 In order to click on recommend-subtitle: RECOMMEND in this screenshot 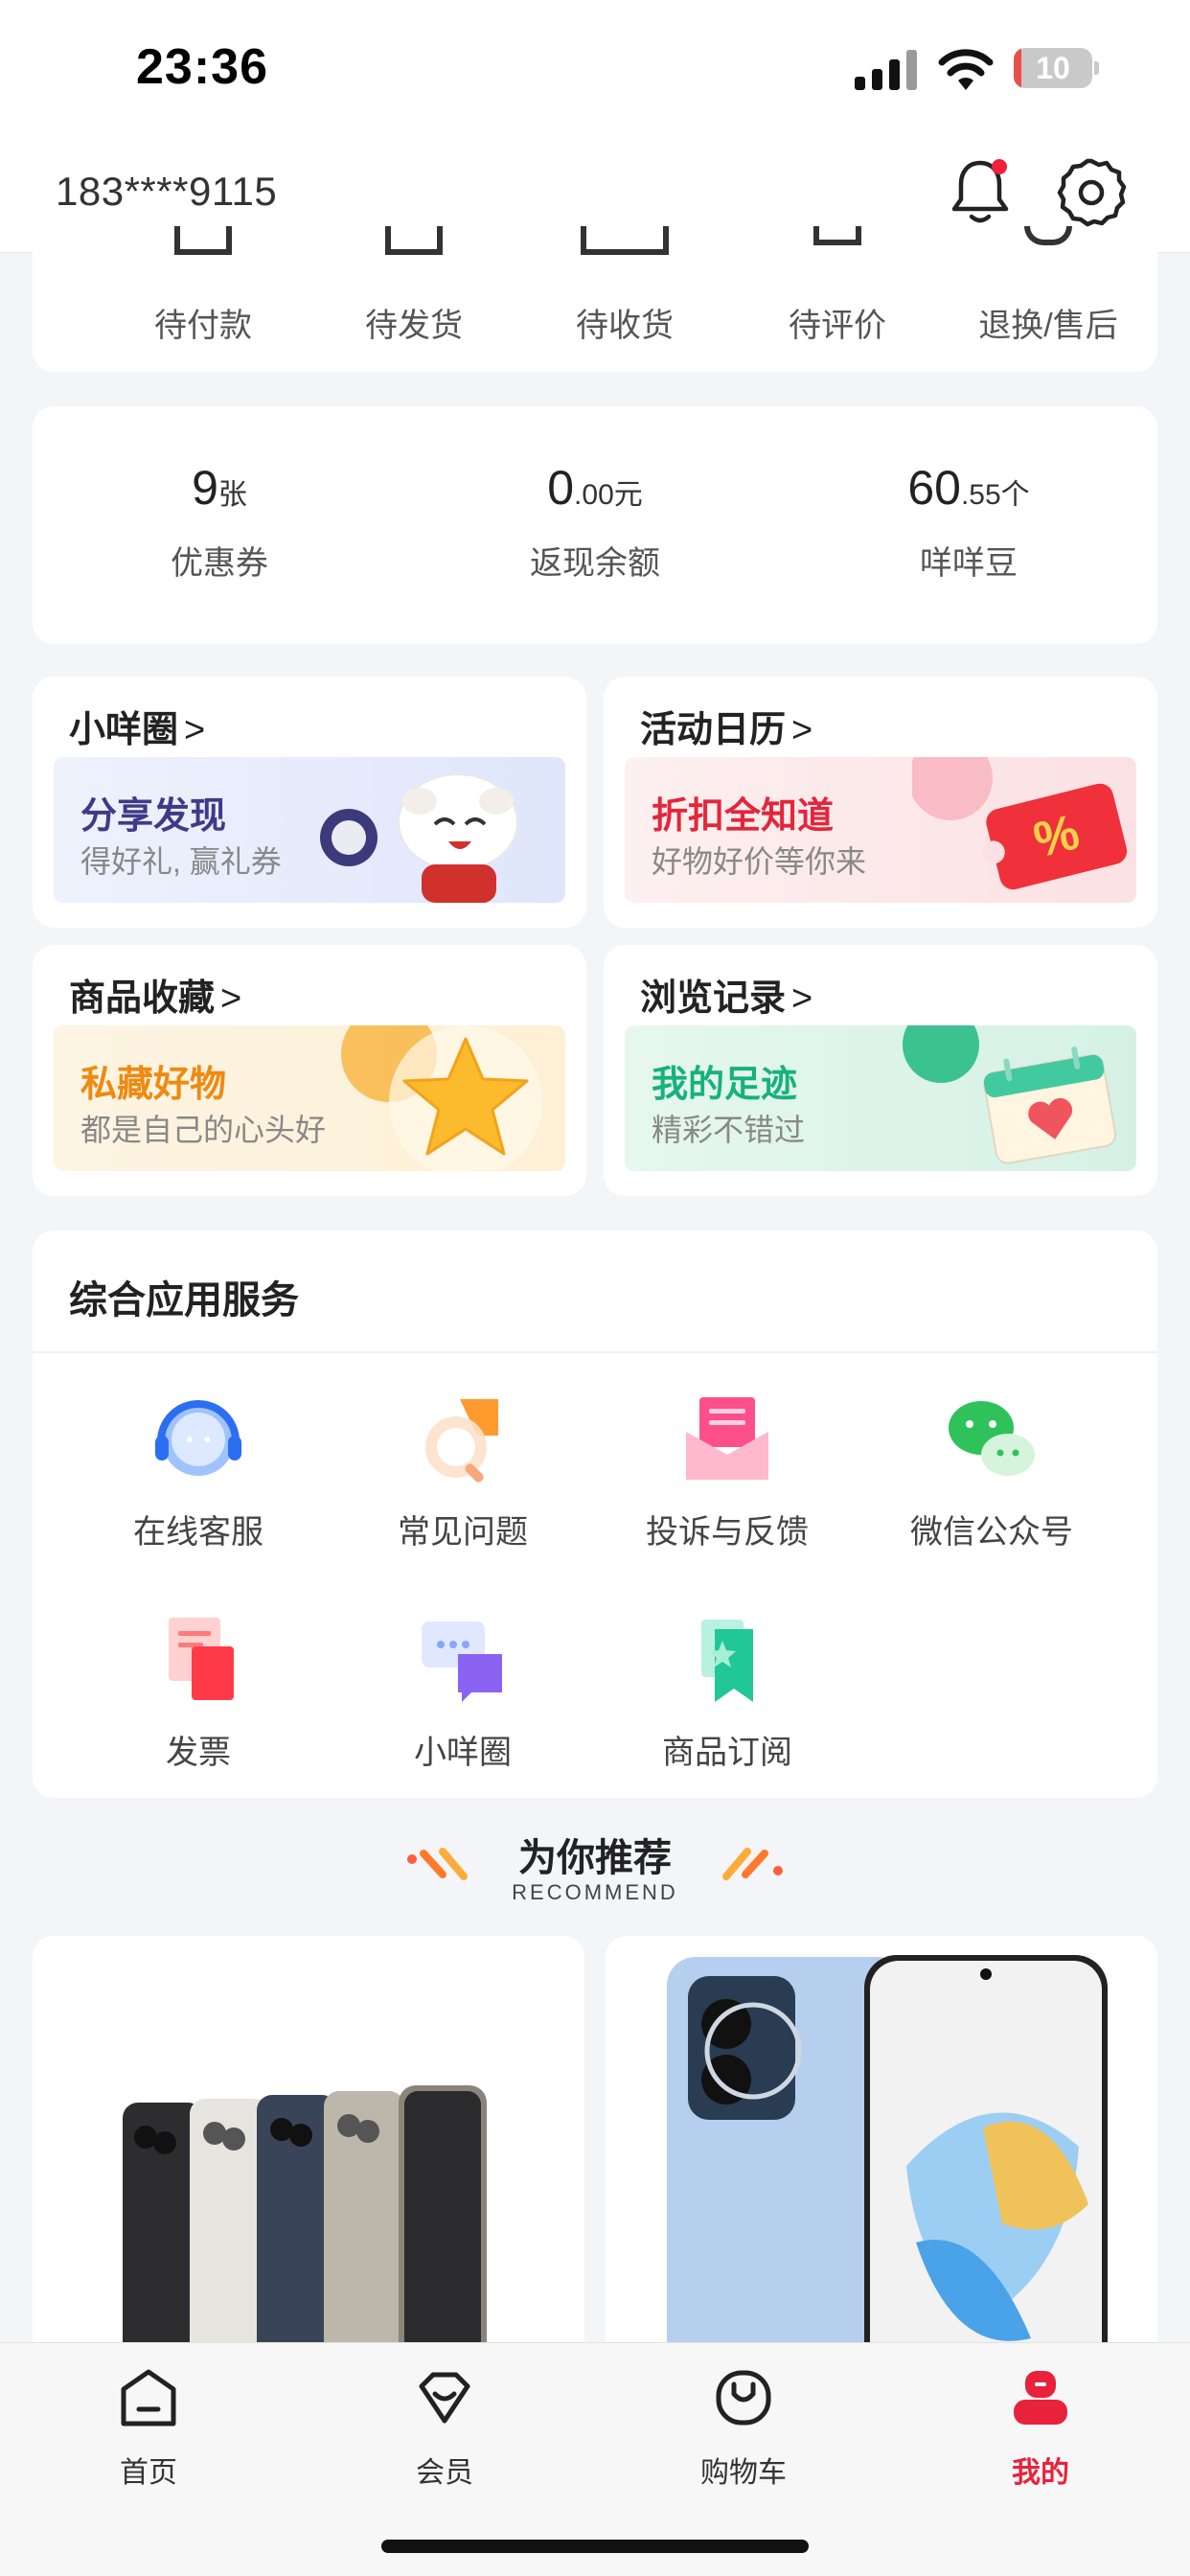, I will do `click(595, 1892)`.